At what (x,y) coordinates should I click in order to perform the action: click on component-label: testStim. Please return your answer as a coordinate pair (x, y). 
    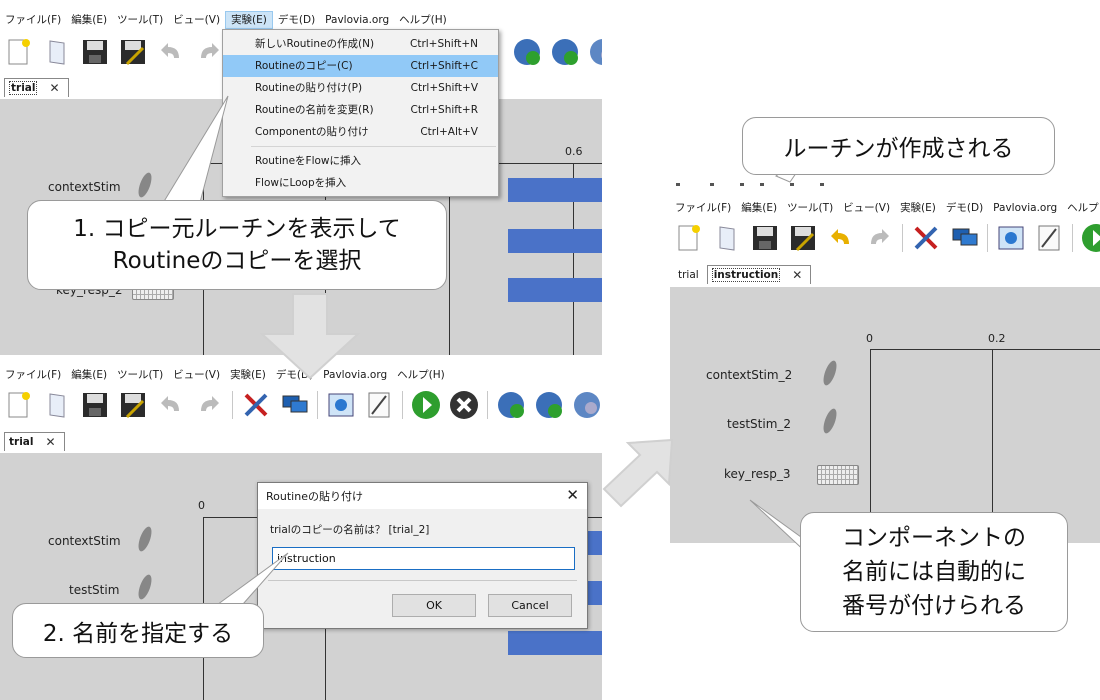
    Looking at the image, I should click on (94, 590).